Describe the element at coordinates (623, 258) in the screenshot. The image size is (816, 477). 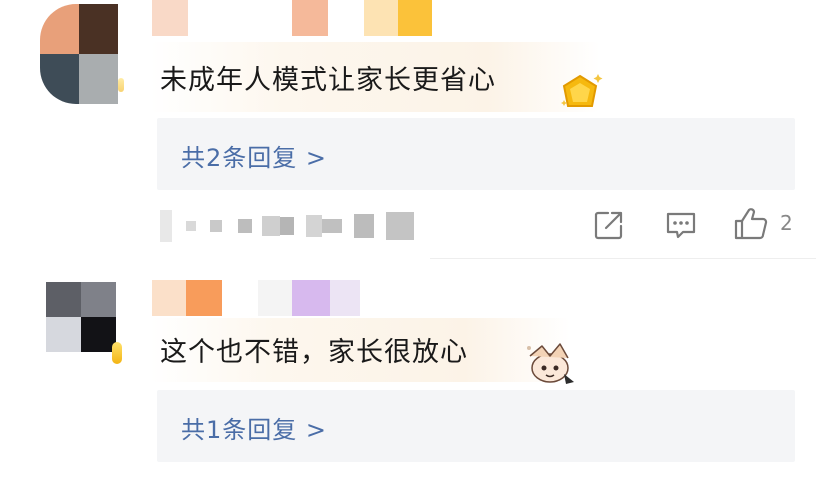
I see `divider` at that location.